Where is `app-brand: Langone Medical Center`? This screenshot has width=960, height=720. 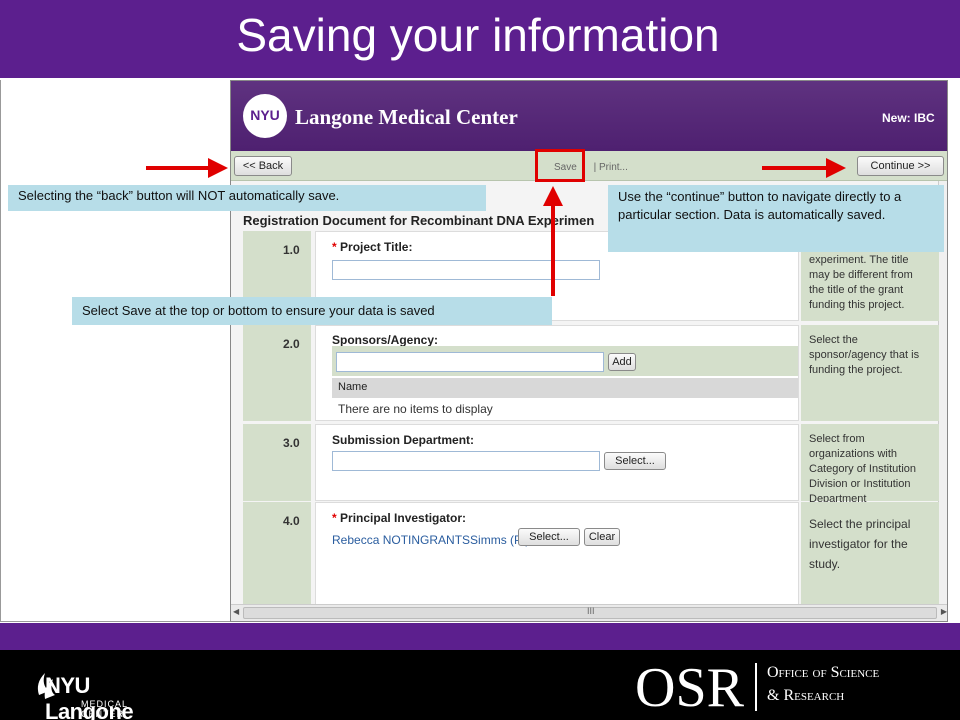
app-brand: Langone Medical Center is located at coordinates (406, 117).